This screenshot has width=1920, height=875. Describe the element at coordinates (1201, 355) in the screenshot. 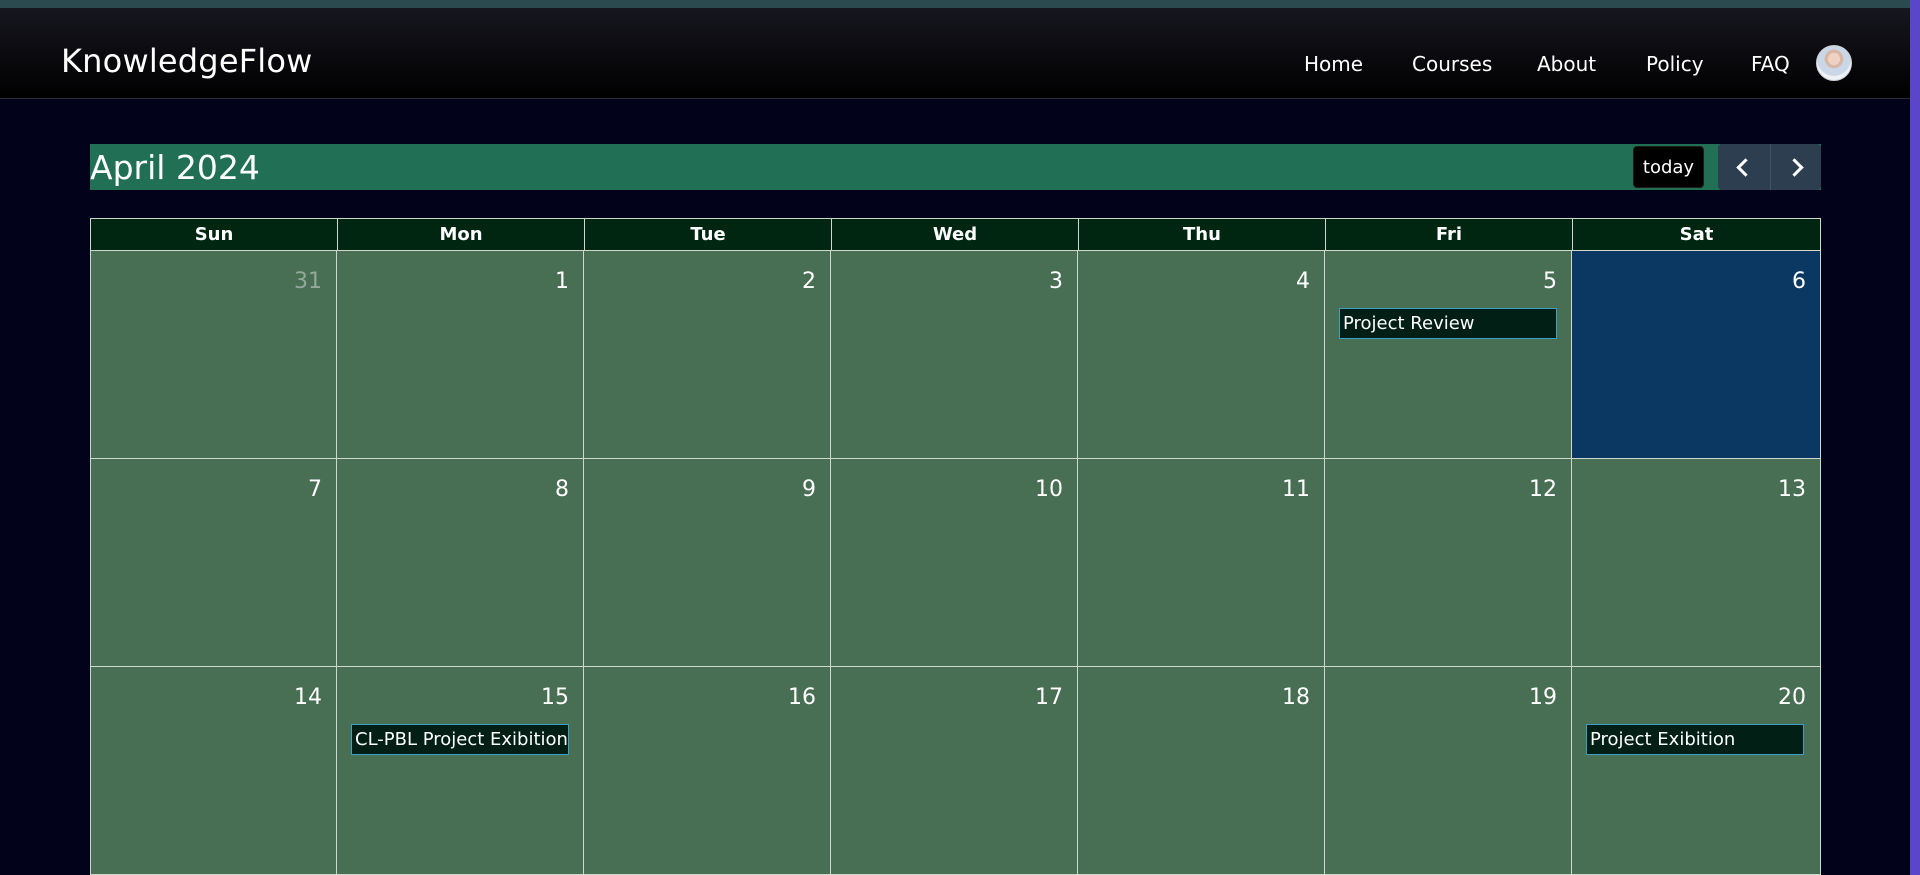

I see `day-cell: 4` at that location.